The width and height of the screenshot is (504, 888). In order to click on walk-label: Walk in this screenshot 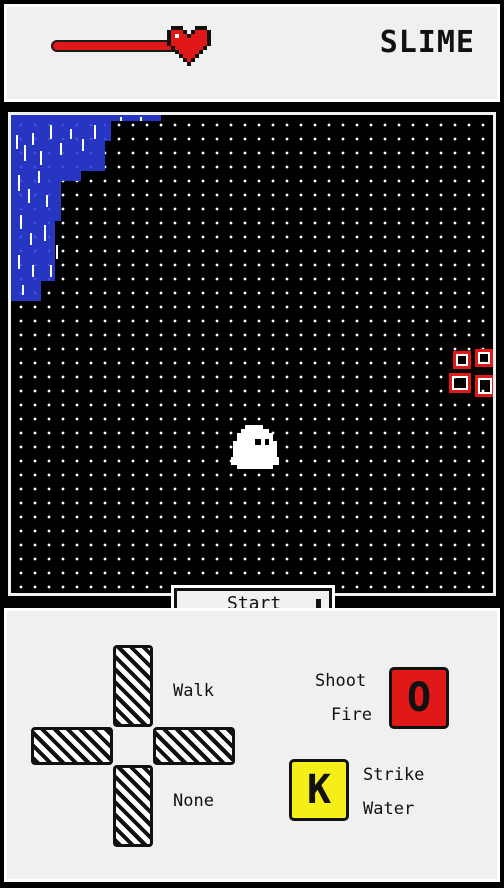, I will do `click(193, 691)`.